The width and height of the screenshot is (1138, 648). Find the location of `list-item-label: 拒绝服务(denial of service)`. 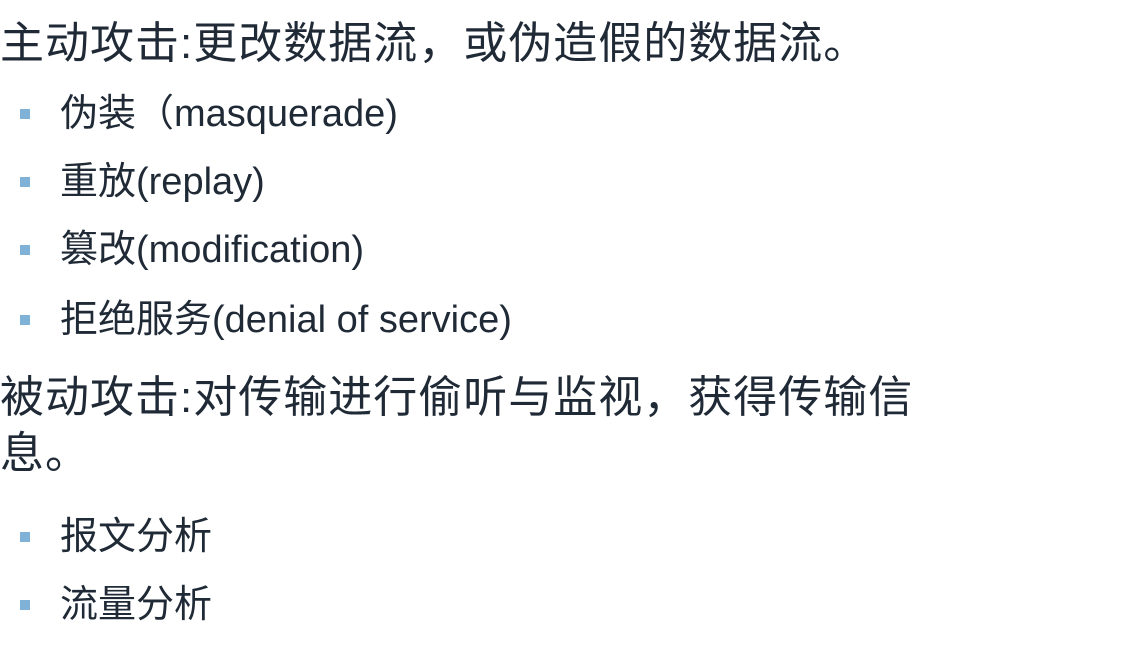

list-item-label: 拒绝服务(denial of service) is located at coordinates (286, 320).